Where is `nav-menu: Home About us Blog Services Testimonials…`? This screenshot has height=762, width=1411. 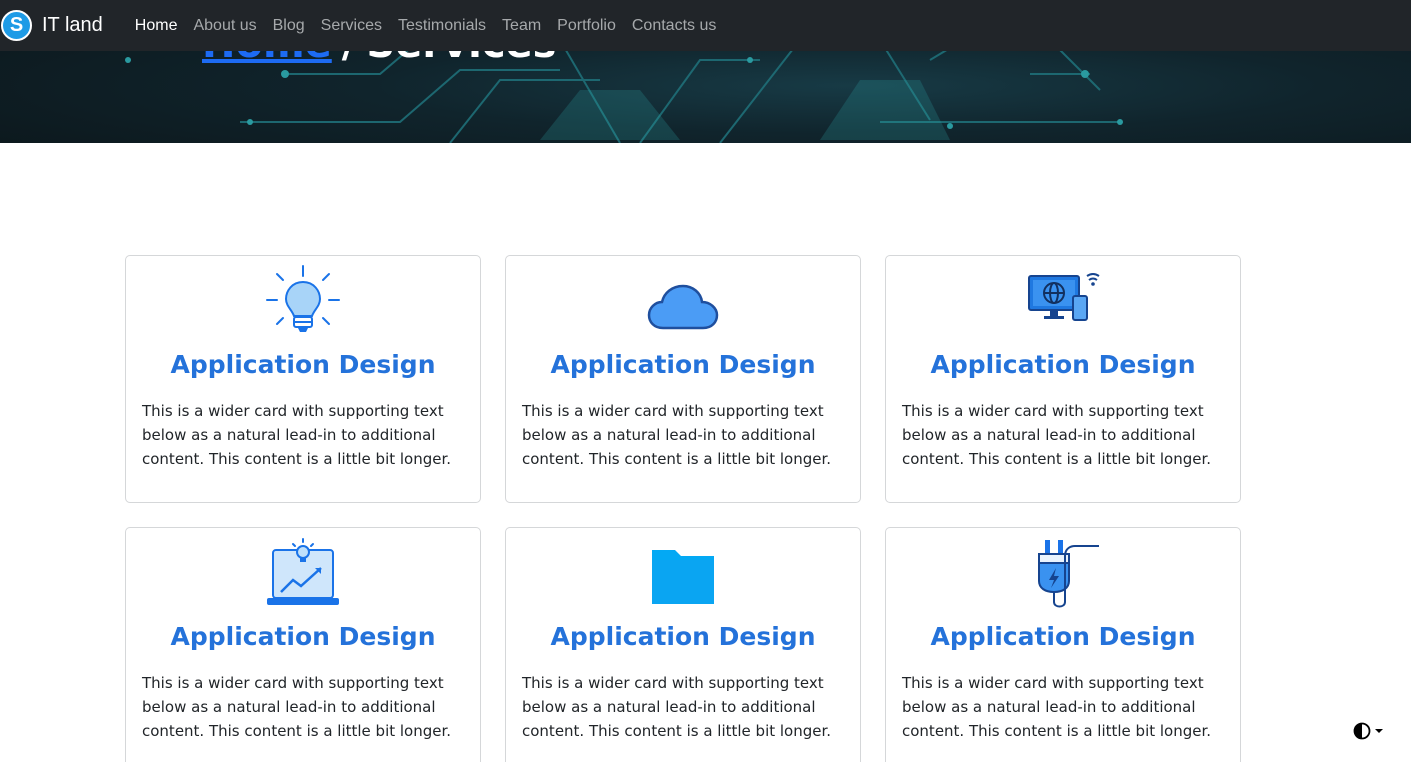
nav-menu: Home About us Blog Services Testimonials… is located at coordinates (426, 25).